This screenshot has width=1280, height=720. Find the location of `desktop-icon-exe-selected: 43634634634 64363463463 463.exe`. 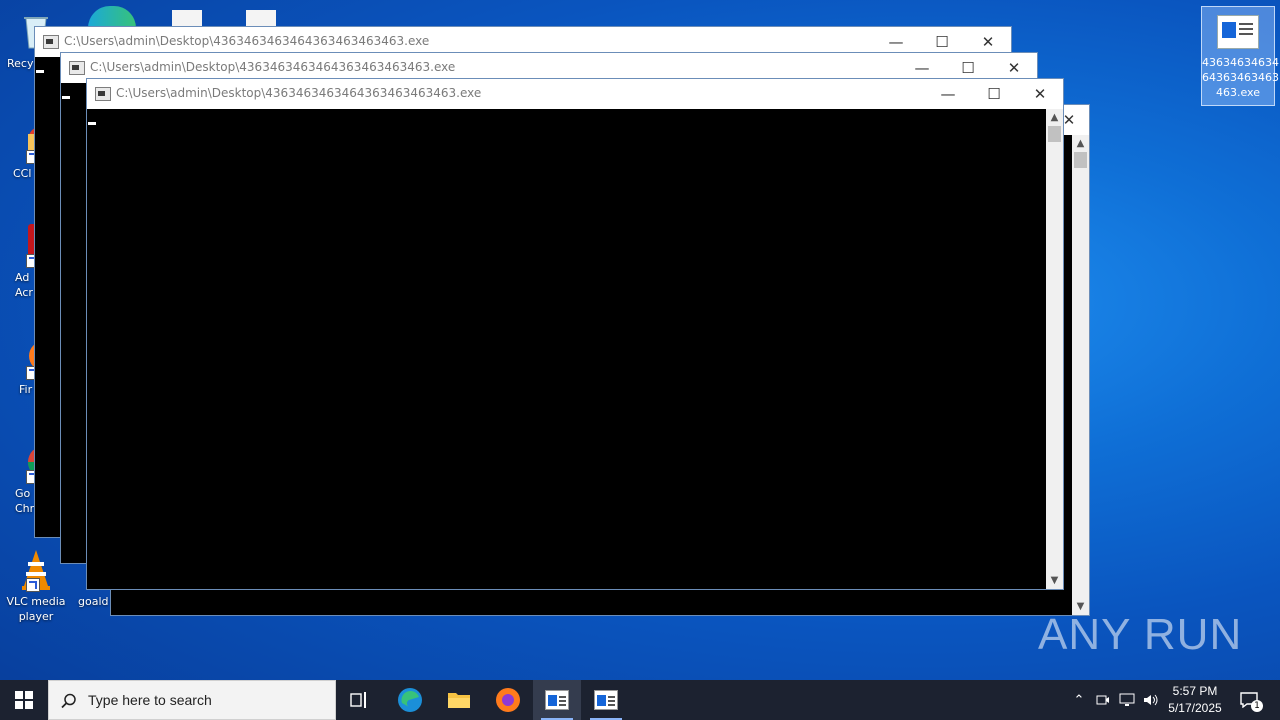

desktop-icon-exe-selected: 43634634634 64363463463 463.exe is located at coordinates (1240, 56).